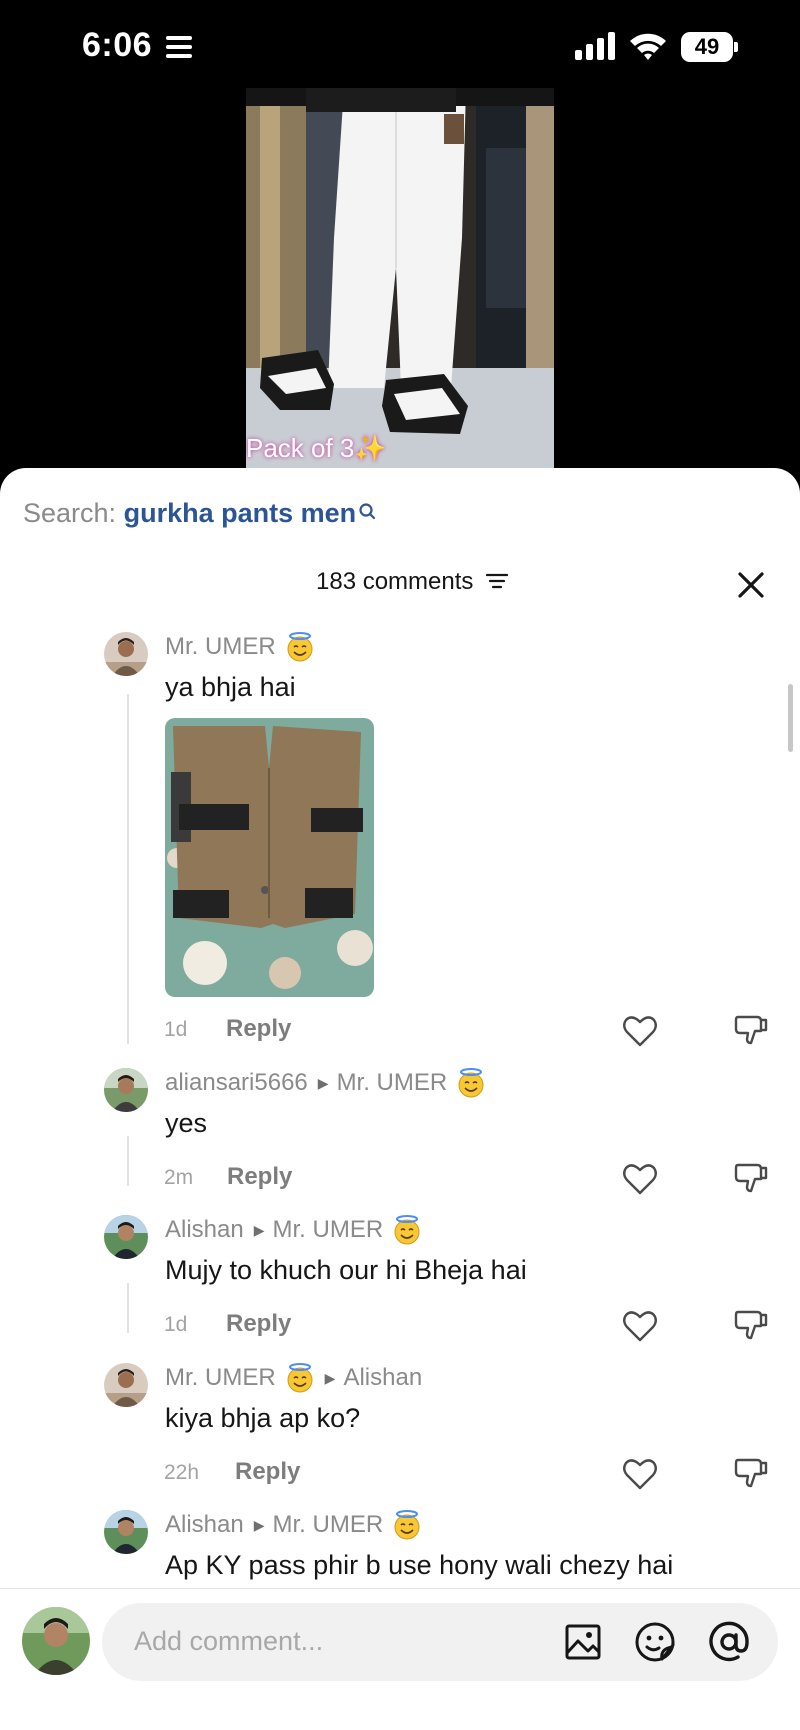 Image resolution: width=800 pixels, height=1730 pixels. I want to click on comment-time: 2m, so click(179, 1177).